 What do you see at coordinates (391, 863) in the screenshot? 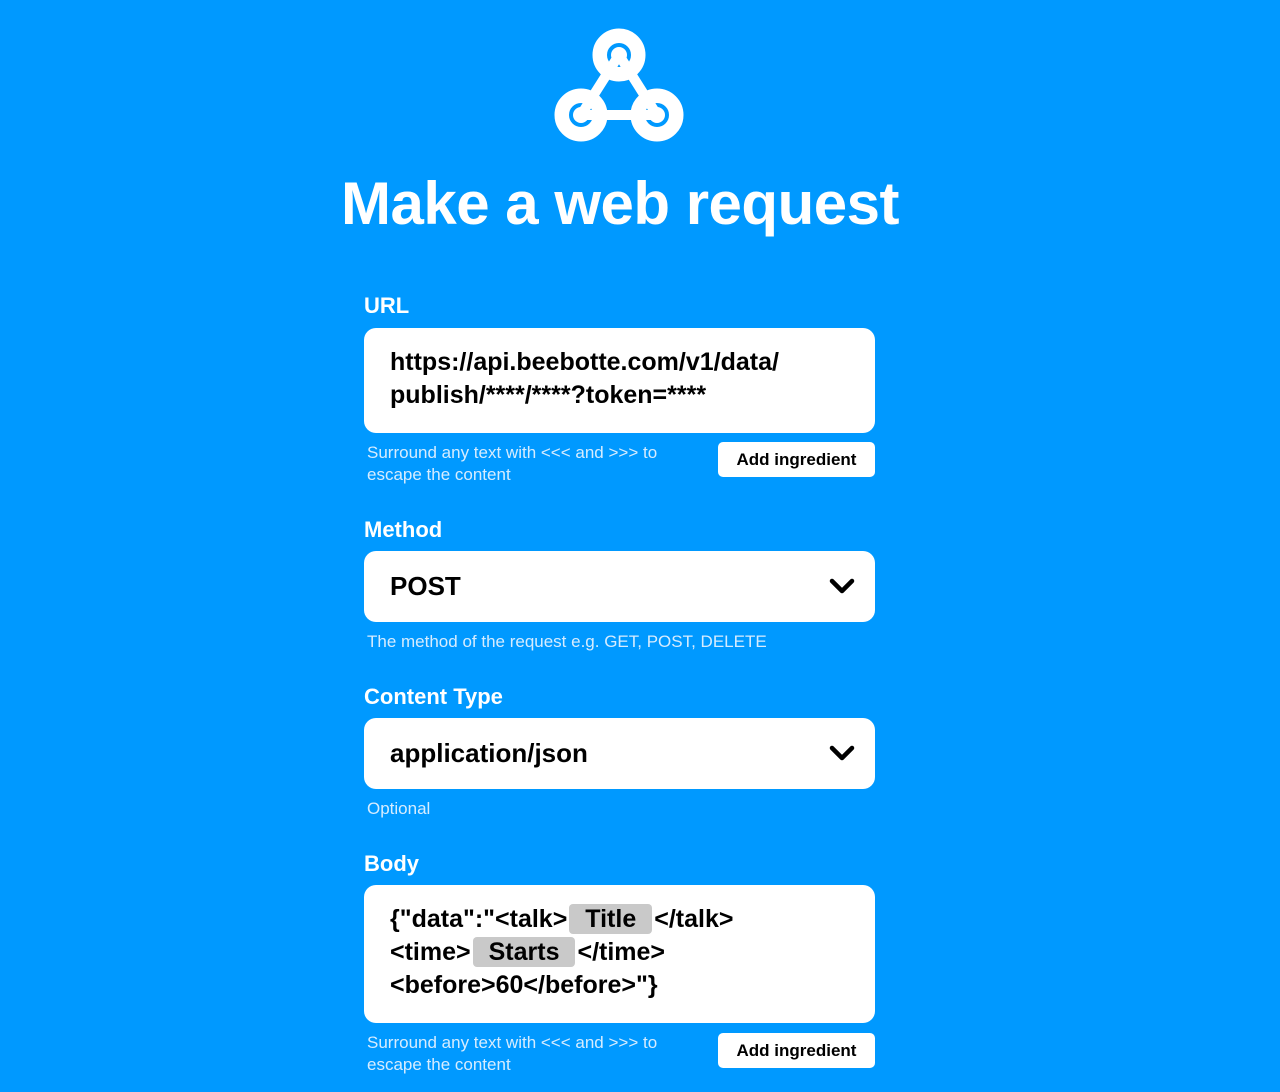
I see `body-label: Body` at bounding box center [391, 863].